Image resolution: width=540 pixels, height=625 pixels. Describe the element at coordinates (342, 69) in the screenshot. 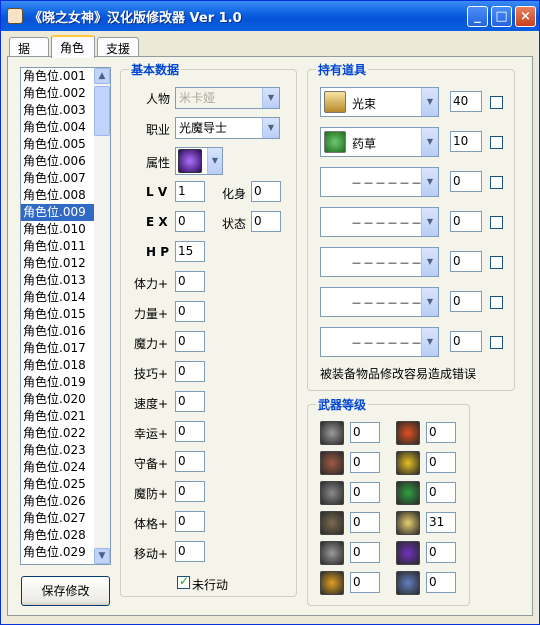

I see `items-title: 持有道具` at that location.